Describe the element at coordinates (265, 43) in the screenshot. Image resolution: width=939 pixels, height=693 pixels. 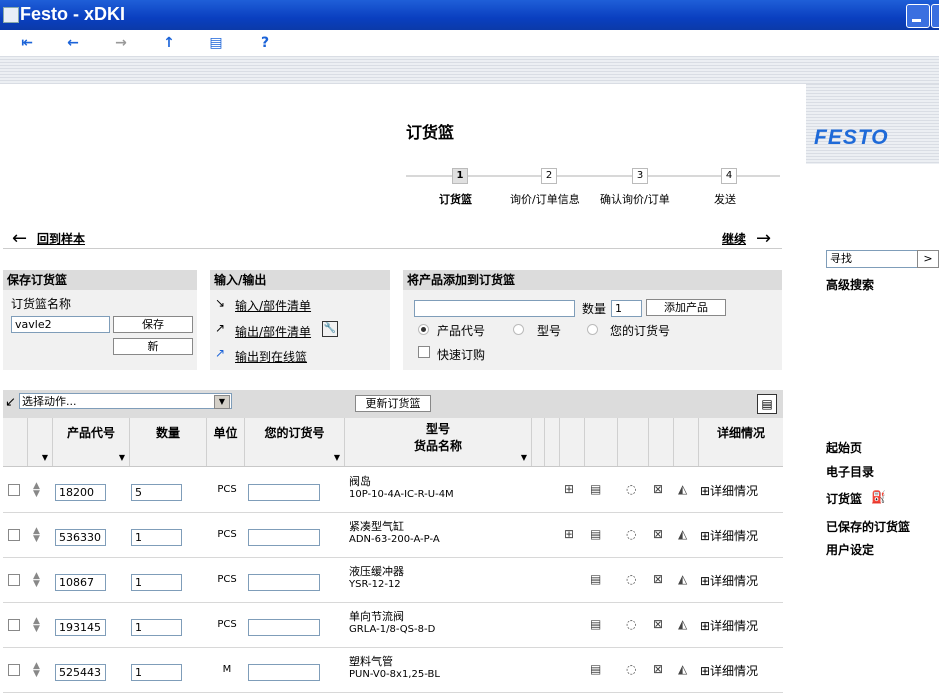
I see `help-icon: ?` at that location.